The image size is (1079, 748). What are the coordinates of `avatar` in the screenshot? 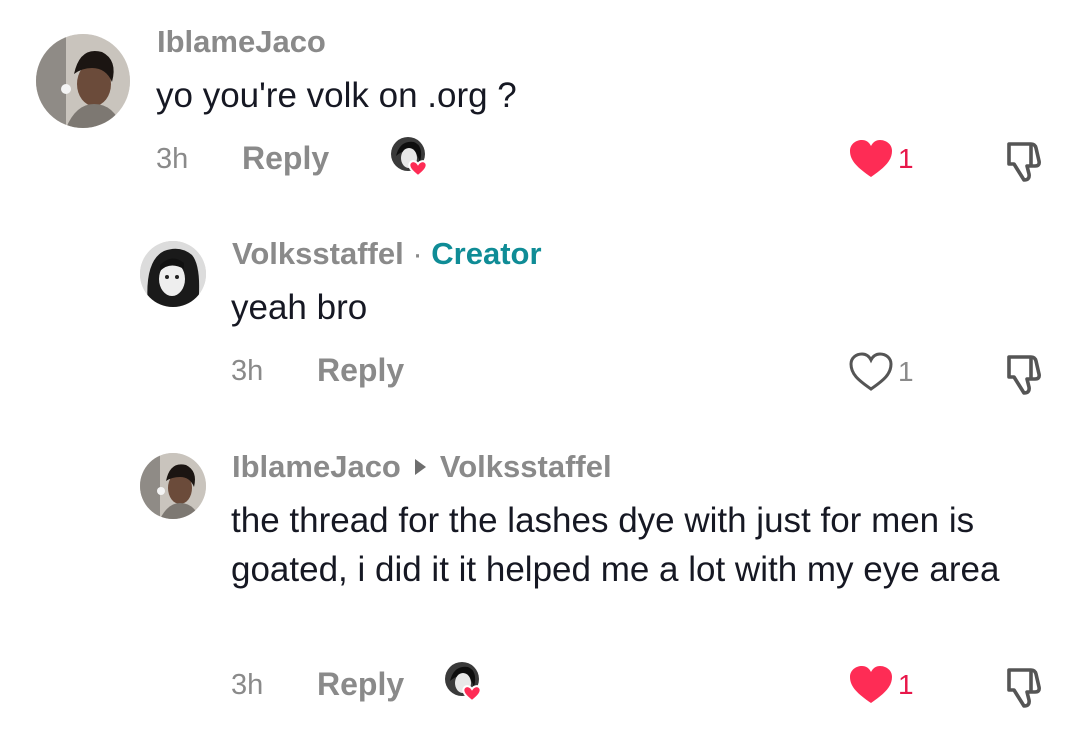 It's located at (173, 486).